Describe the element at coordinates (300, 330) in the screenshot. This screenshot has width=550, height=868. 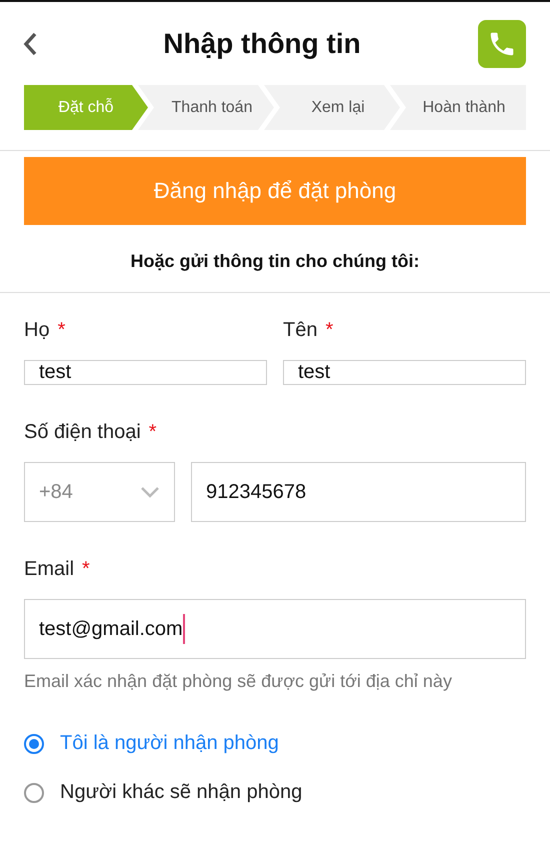
I see `field-label: Tên` at that location.